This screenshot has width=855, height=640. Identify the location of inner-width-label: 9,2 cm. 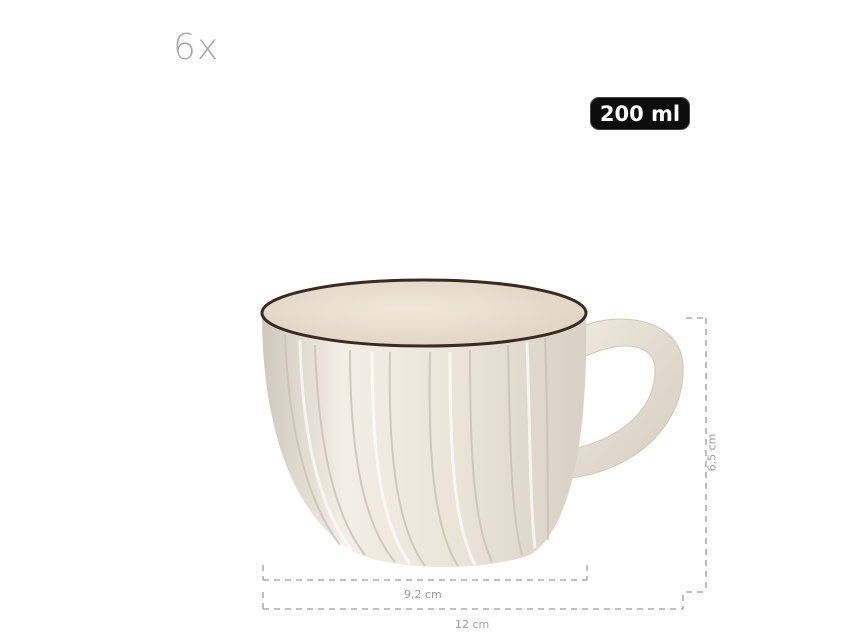
(423, 594).